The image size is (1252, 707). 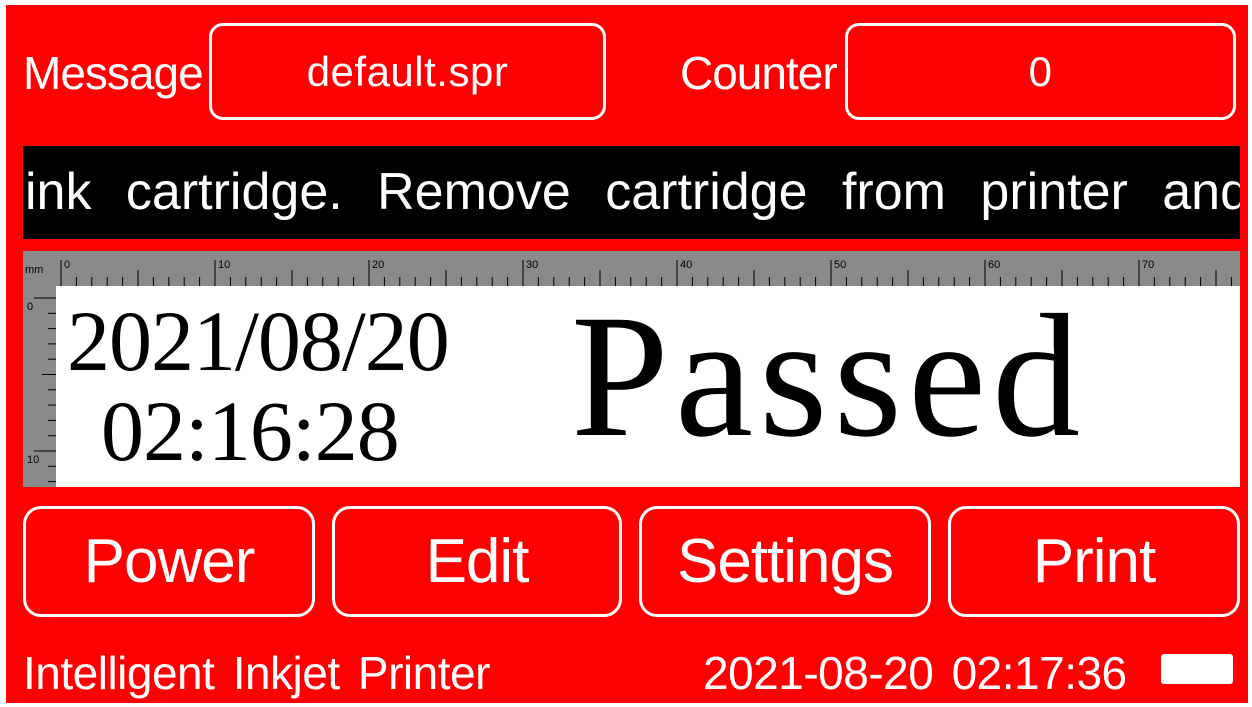 I want to click on print-button: Print, so click(x=1094, y=561).